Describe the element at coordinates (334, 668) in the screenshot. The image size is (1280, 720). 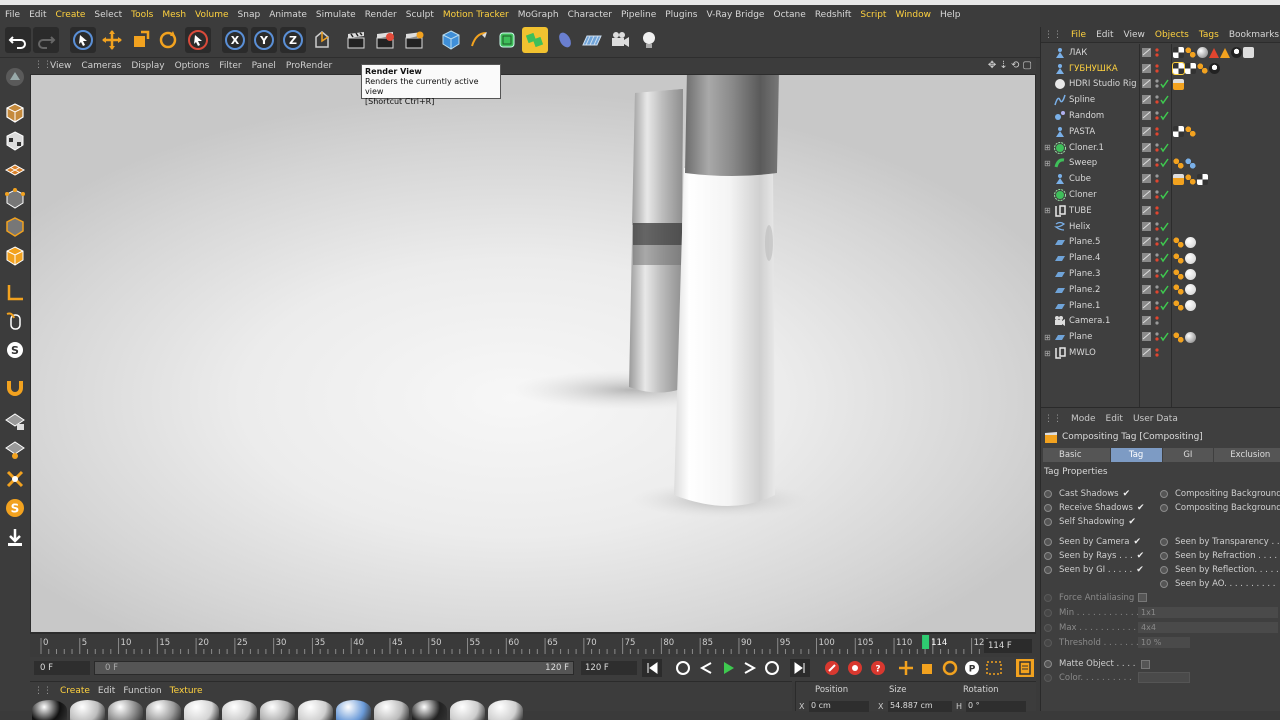
I see `frame-range-slider: 0 F 120 F` at that location.